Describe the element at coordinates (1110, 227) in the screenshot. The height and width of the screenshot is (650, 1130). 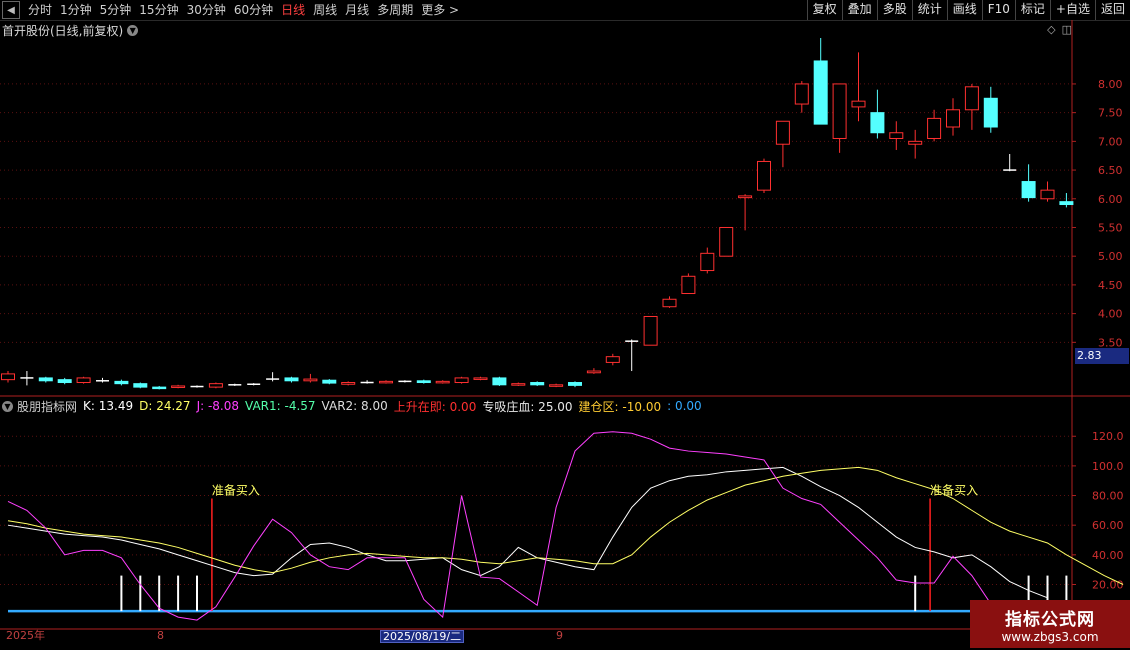
I see `price-tick-label: 5.50` at that location.